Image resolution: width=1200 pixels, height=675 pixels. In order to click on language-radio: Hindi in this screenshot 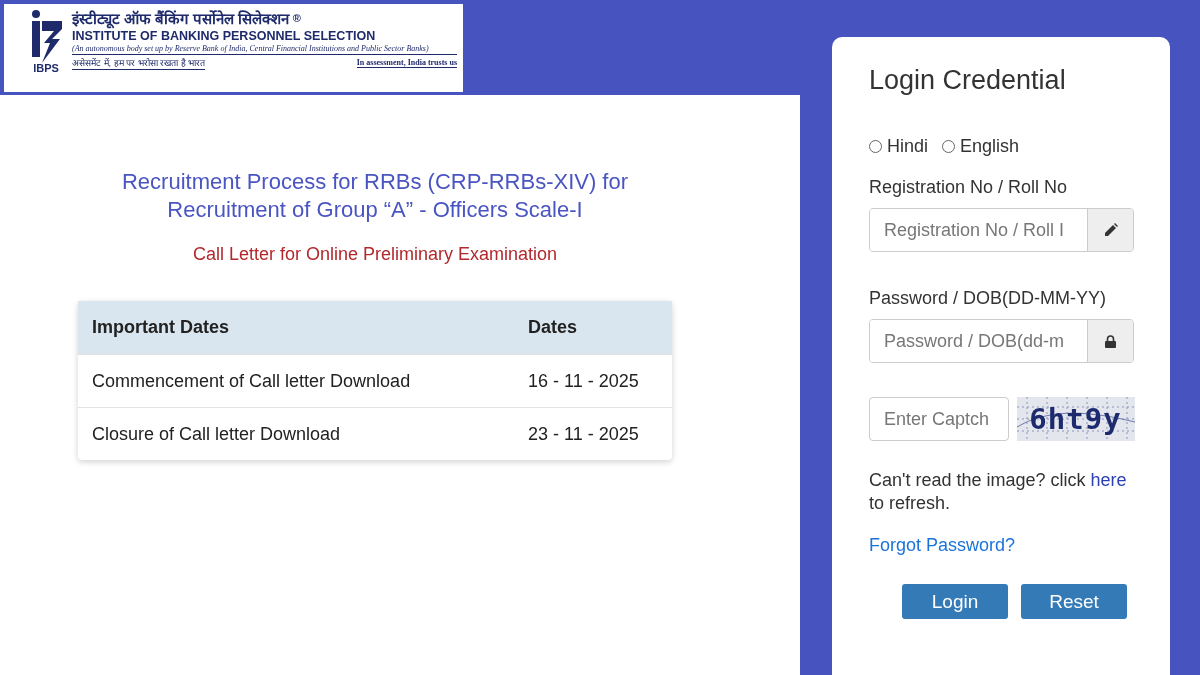, I will do `click(899, 146)`.